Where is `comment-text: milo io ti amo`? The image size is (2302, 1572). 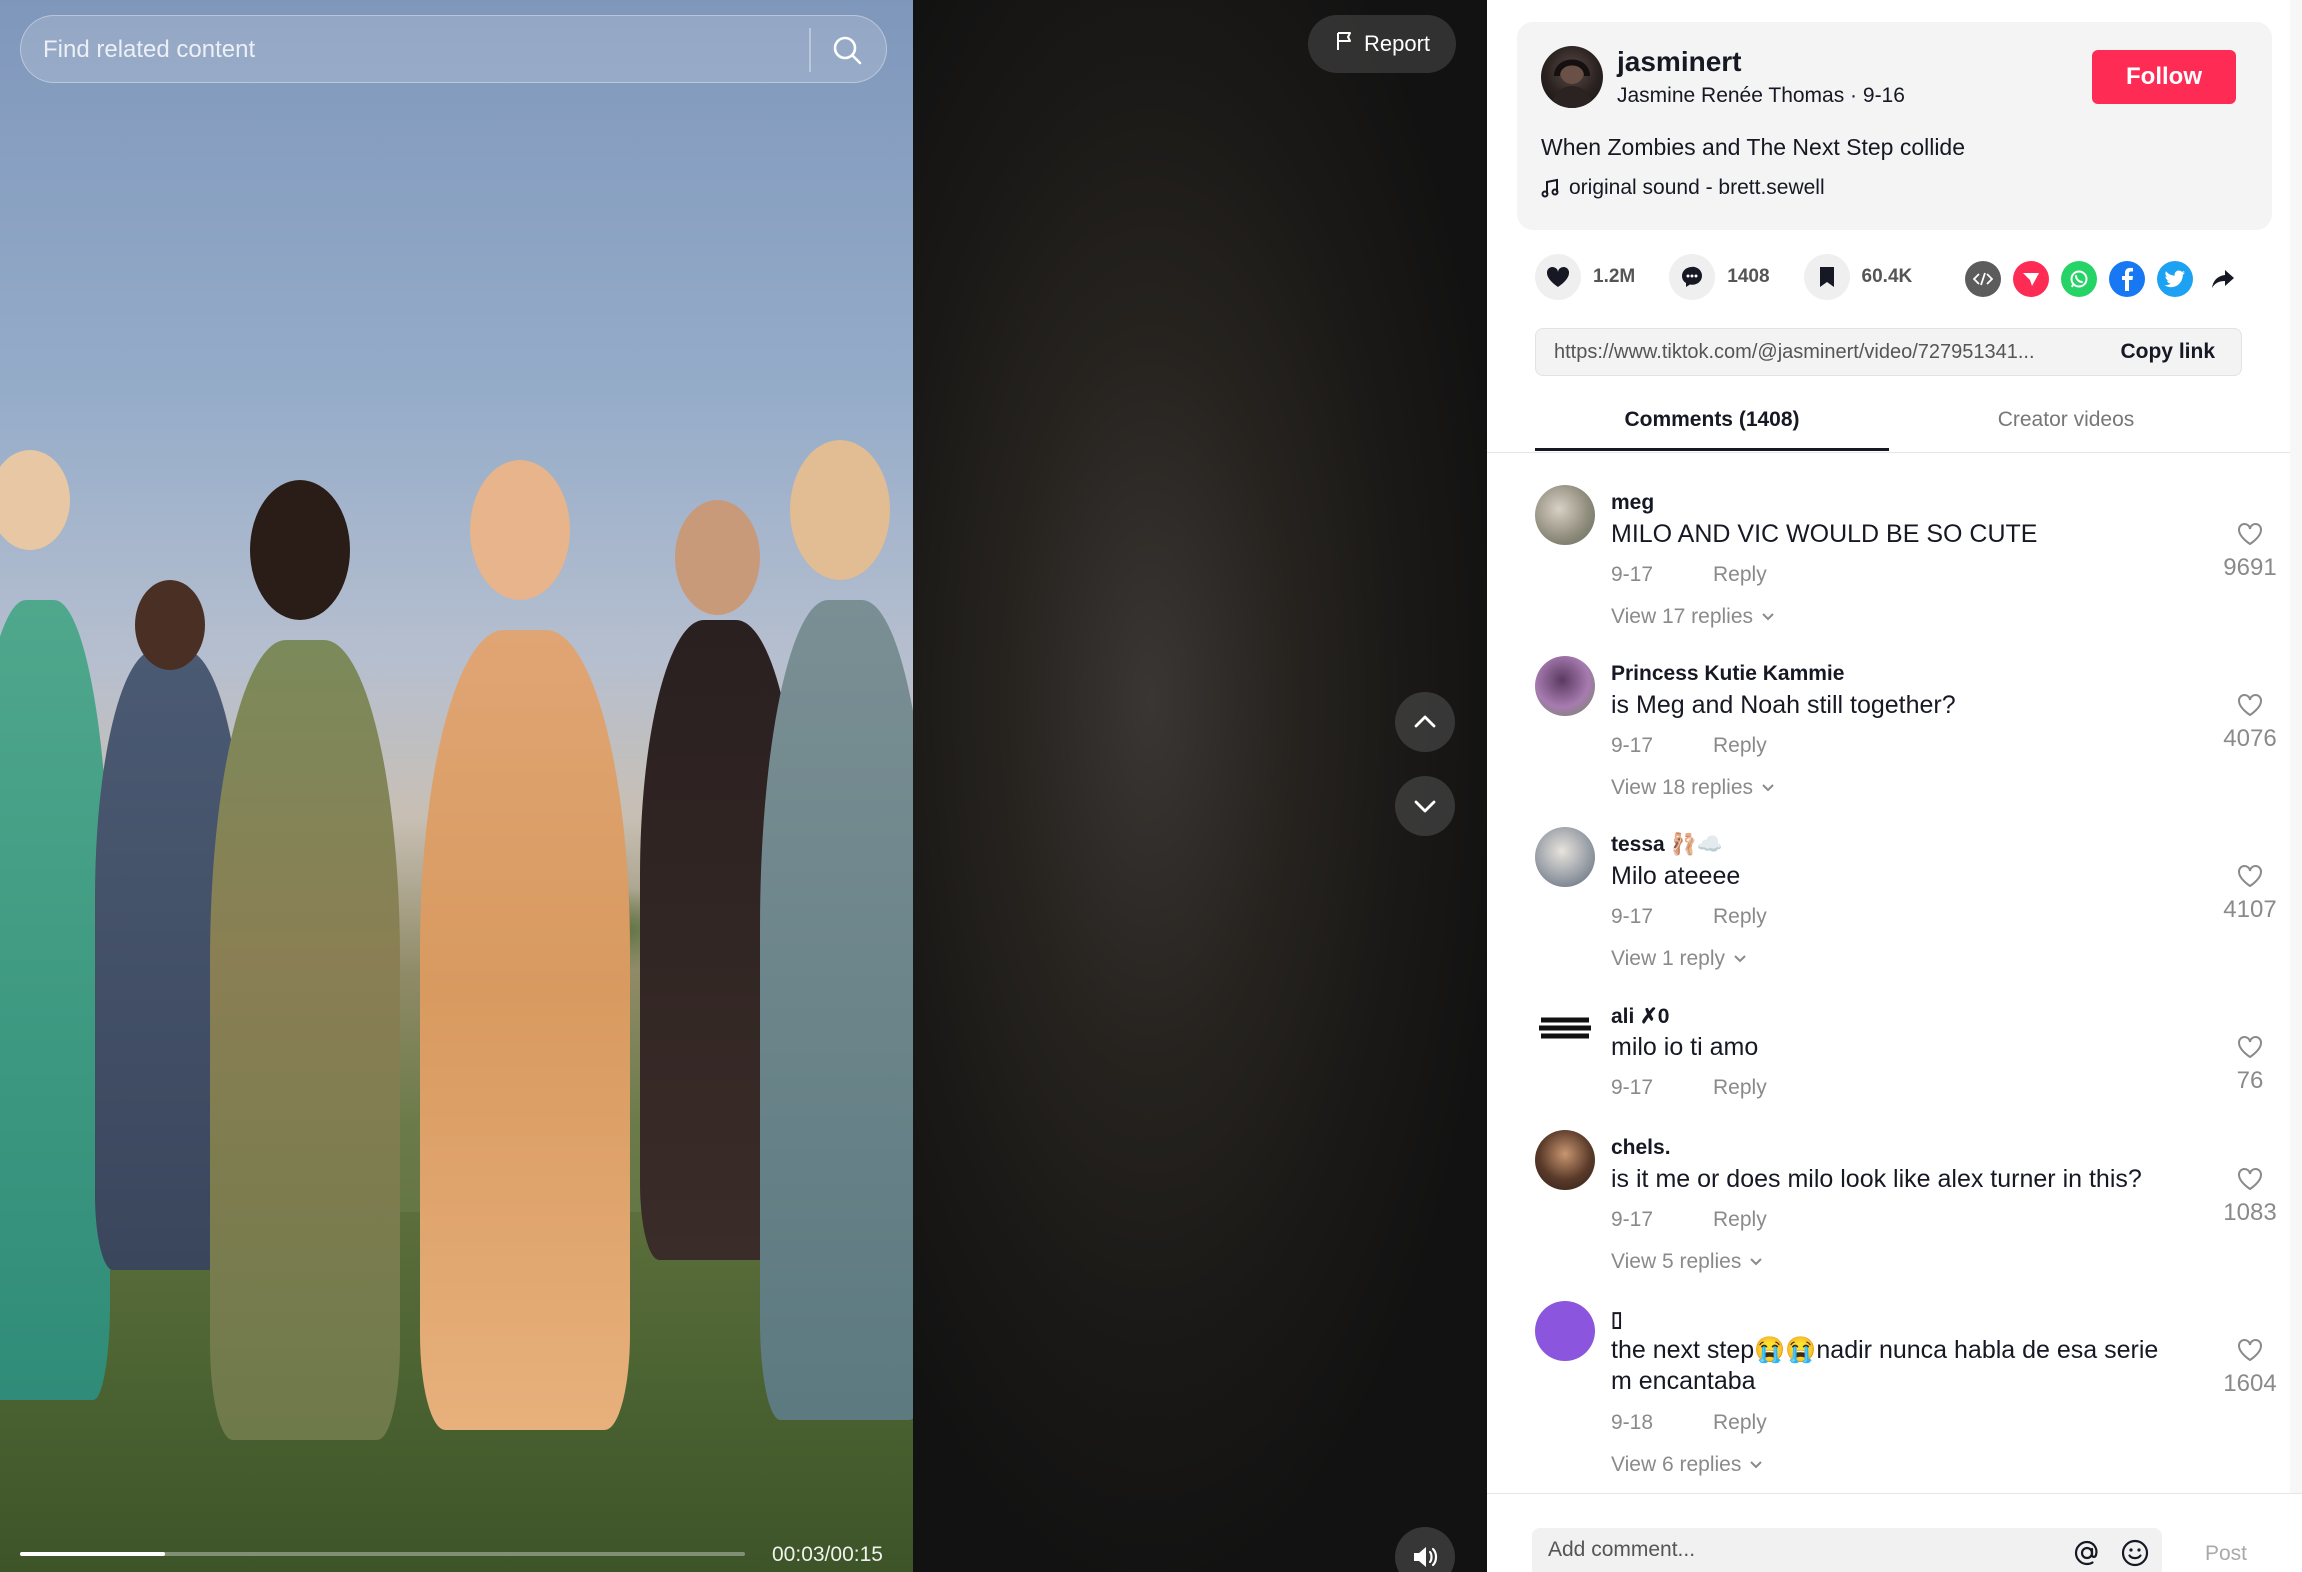
comment-text: milo io ti amo is located at coordinates (1685, 1047).